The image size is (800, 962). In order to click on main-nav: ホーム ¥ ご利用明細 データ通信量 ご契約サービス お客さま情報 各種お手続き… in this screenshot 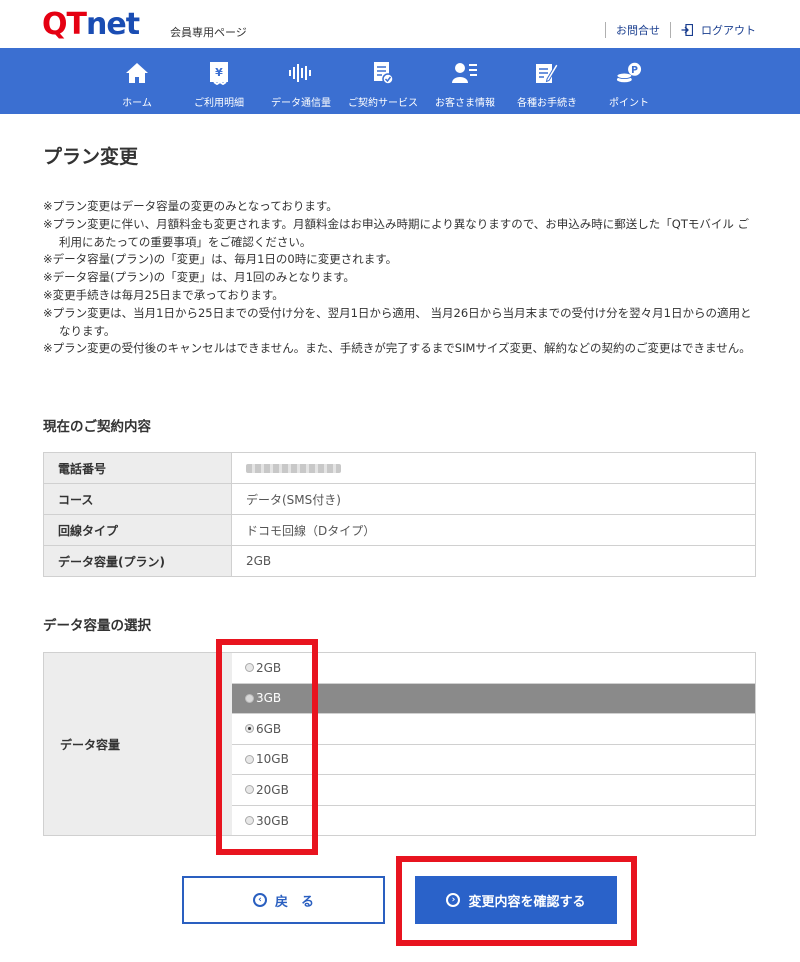, I will do `click(400, 81)`.